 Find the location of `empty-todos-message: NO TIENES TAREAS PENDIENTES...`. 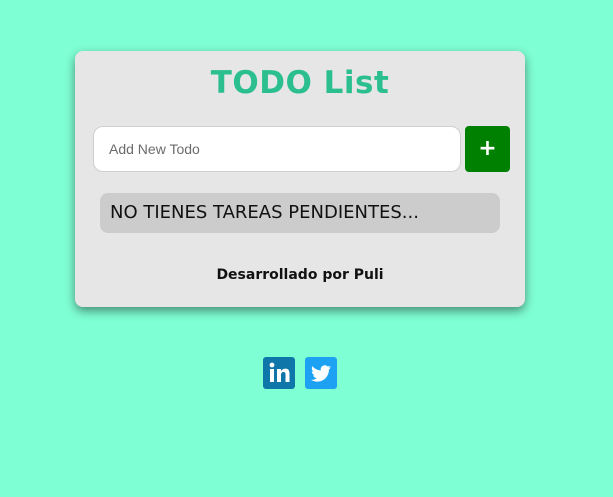

empty-todos-message: NO TIENES TAREAS PENDIENTES... is located at coordinates (300, 213).